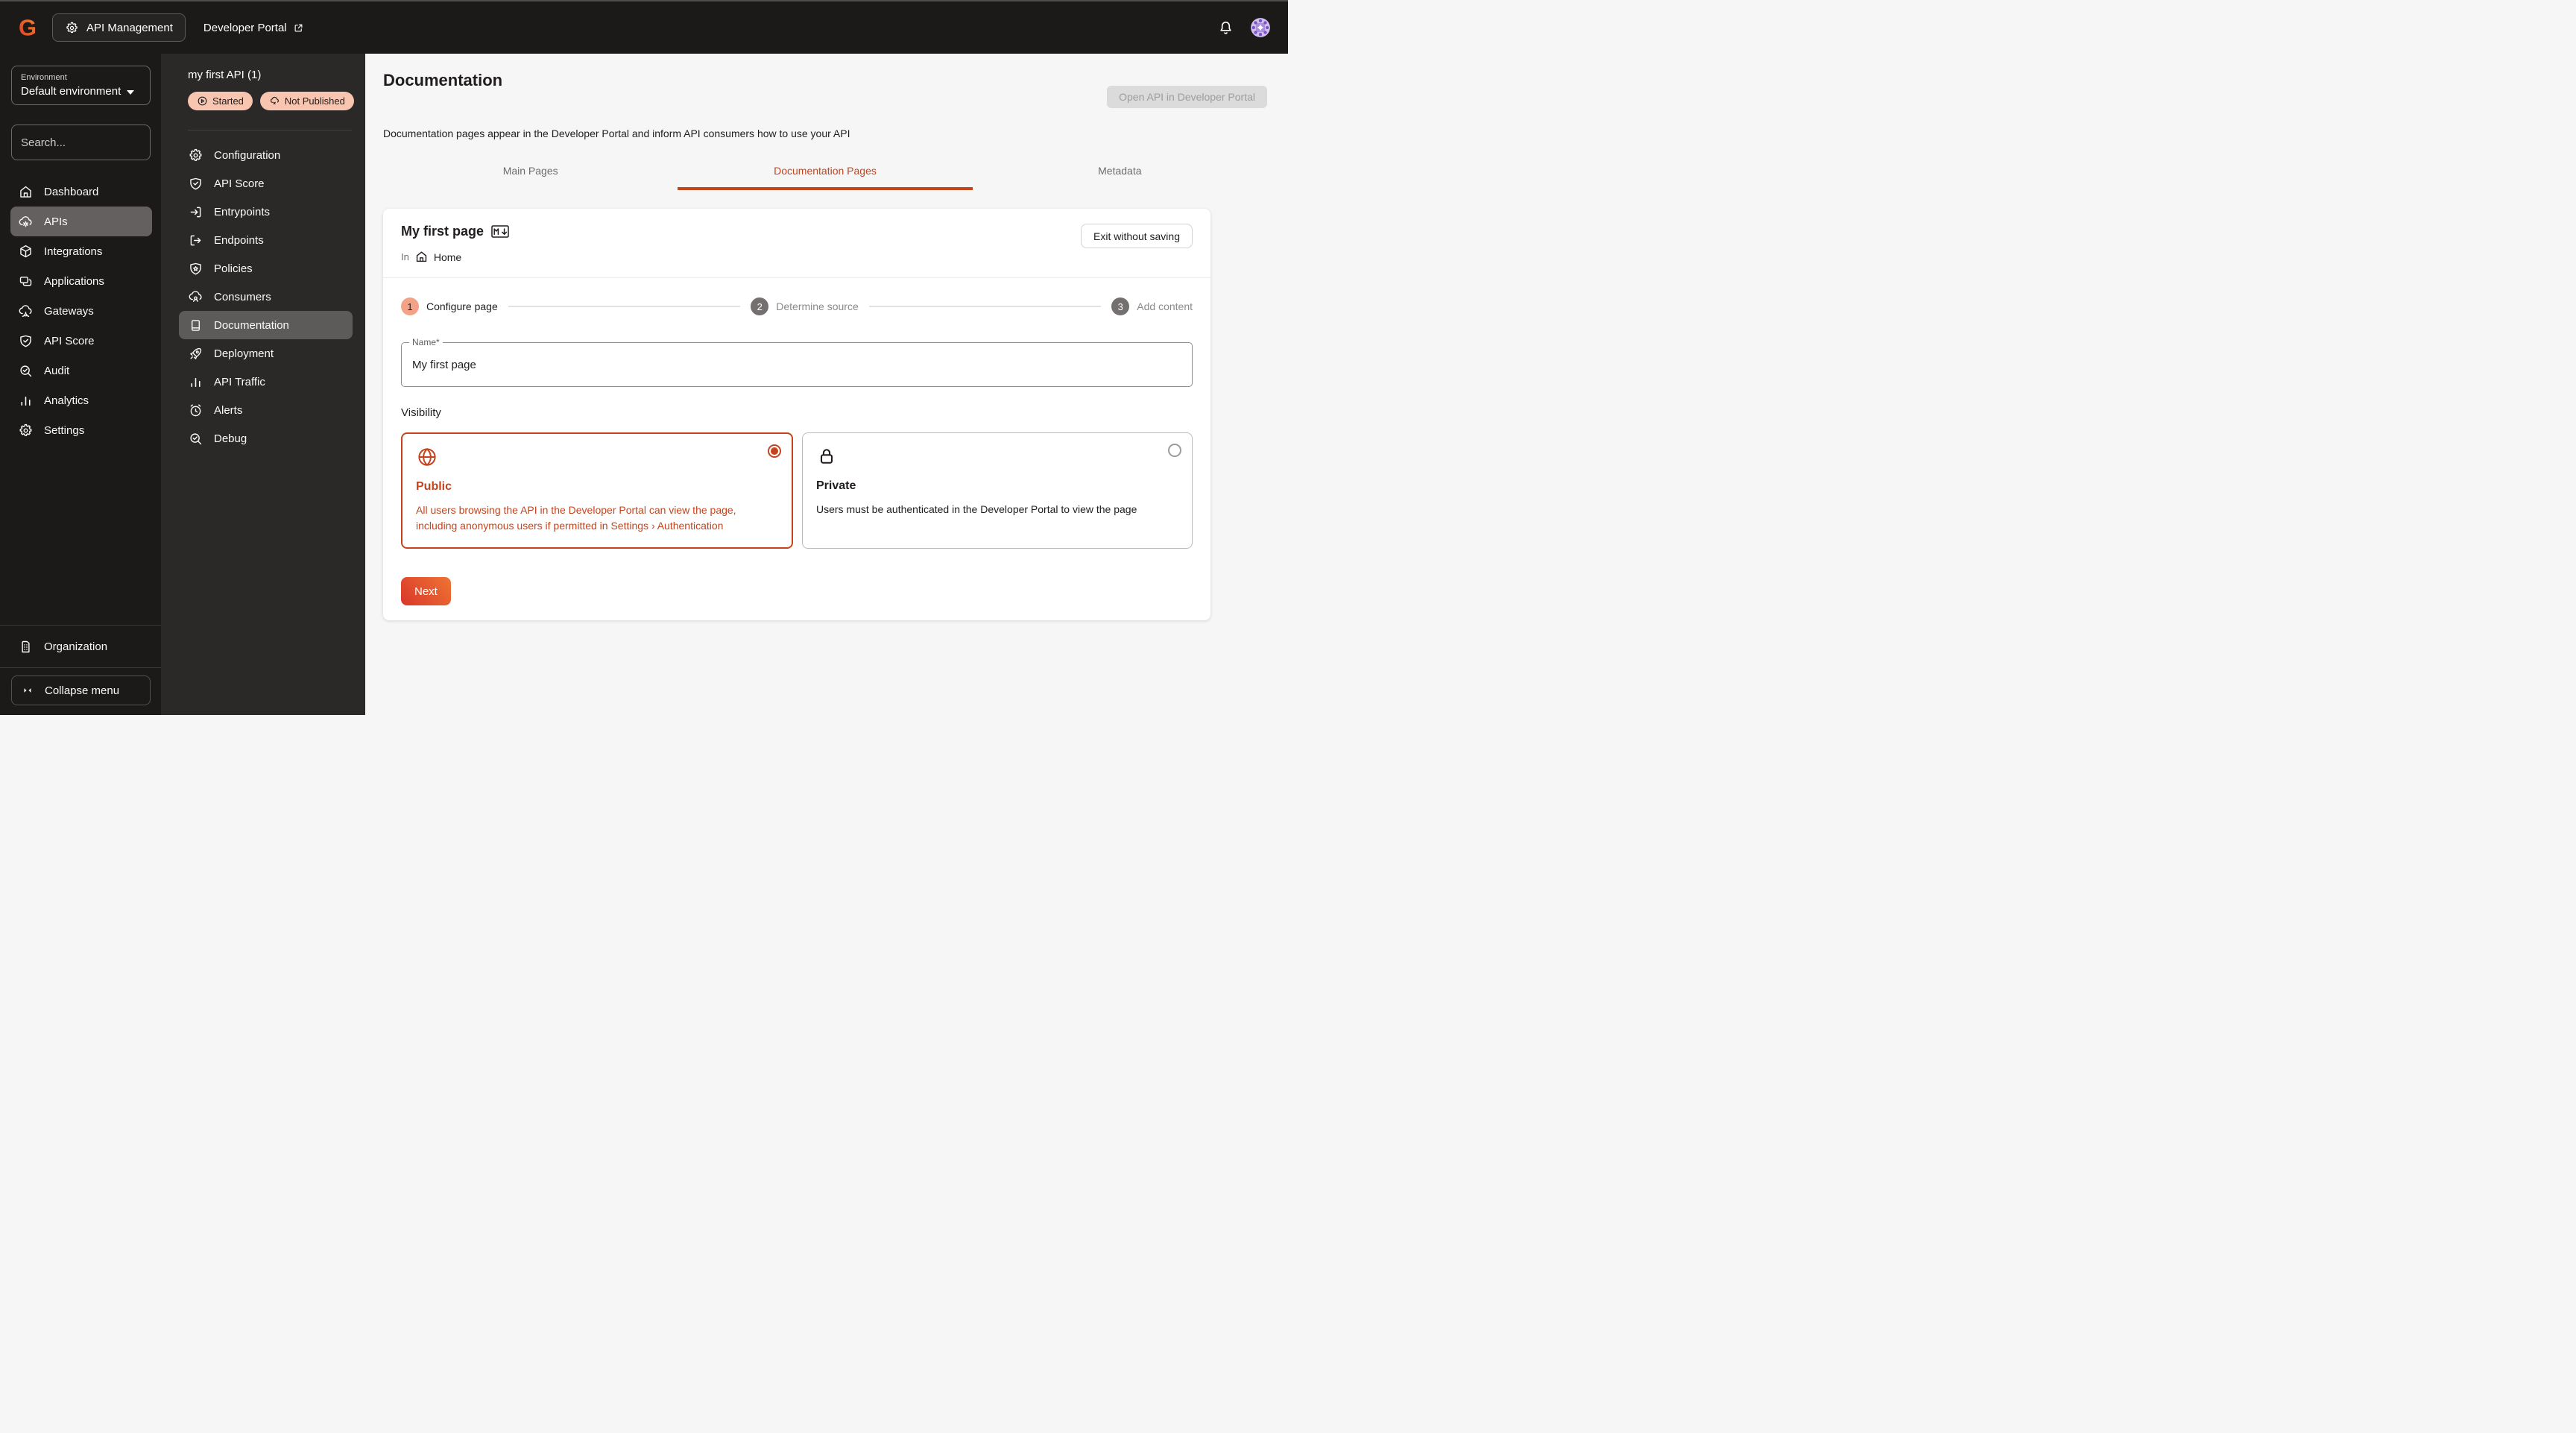 Image resolution: width=2576 pixels, height=1433 pixels. Describe the element at coordinates (195, 439) in the screenshot. I see `magnifier-check-icon` at that location.